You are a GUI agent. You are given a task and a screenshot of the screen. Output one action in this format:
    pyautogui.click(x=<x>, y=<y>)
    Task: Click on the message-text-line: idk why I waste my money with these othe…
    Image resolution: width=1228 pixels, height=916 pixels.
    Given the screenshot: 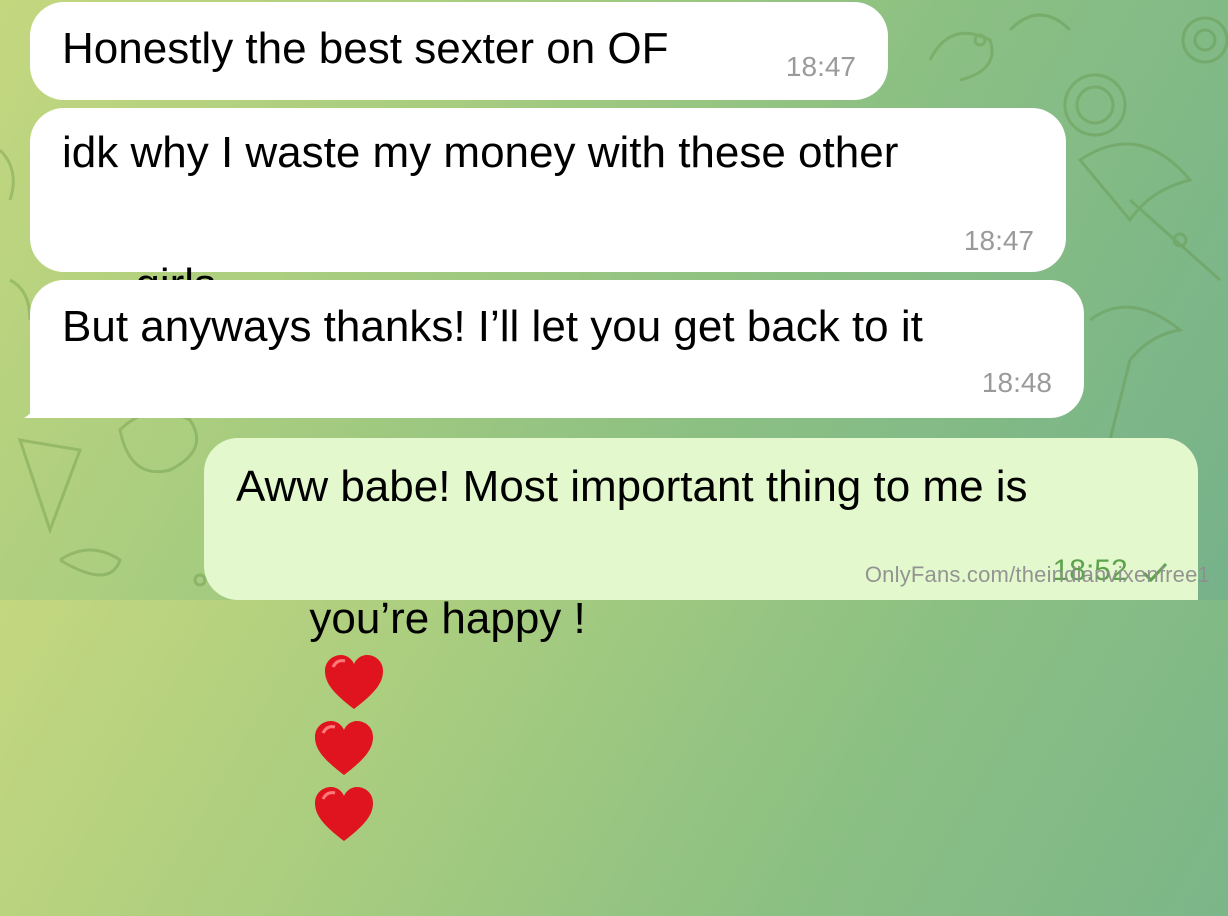 What is the action you would take?
    pyautogui.click(x=480, y=152)
    